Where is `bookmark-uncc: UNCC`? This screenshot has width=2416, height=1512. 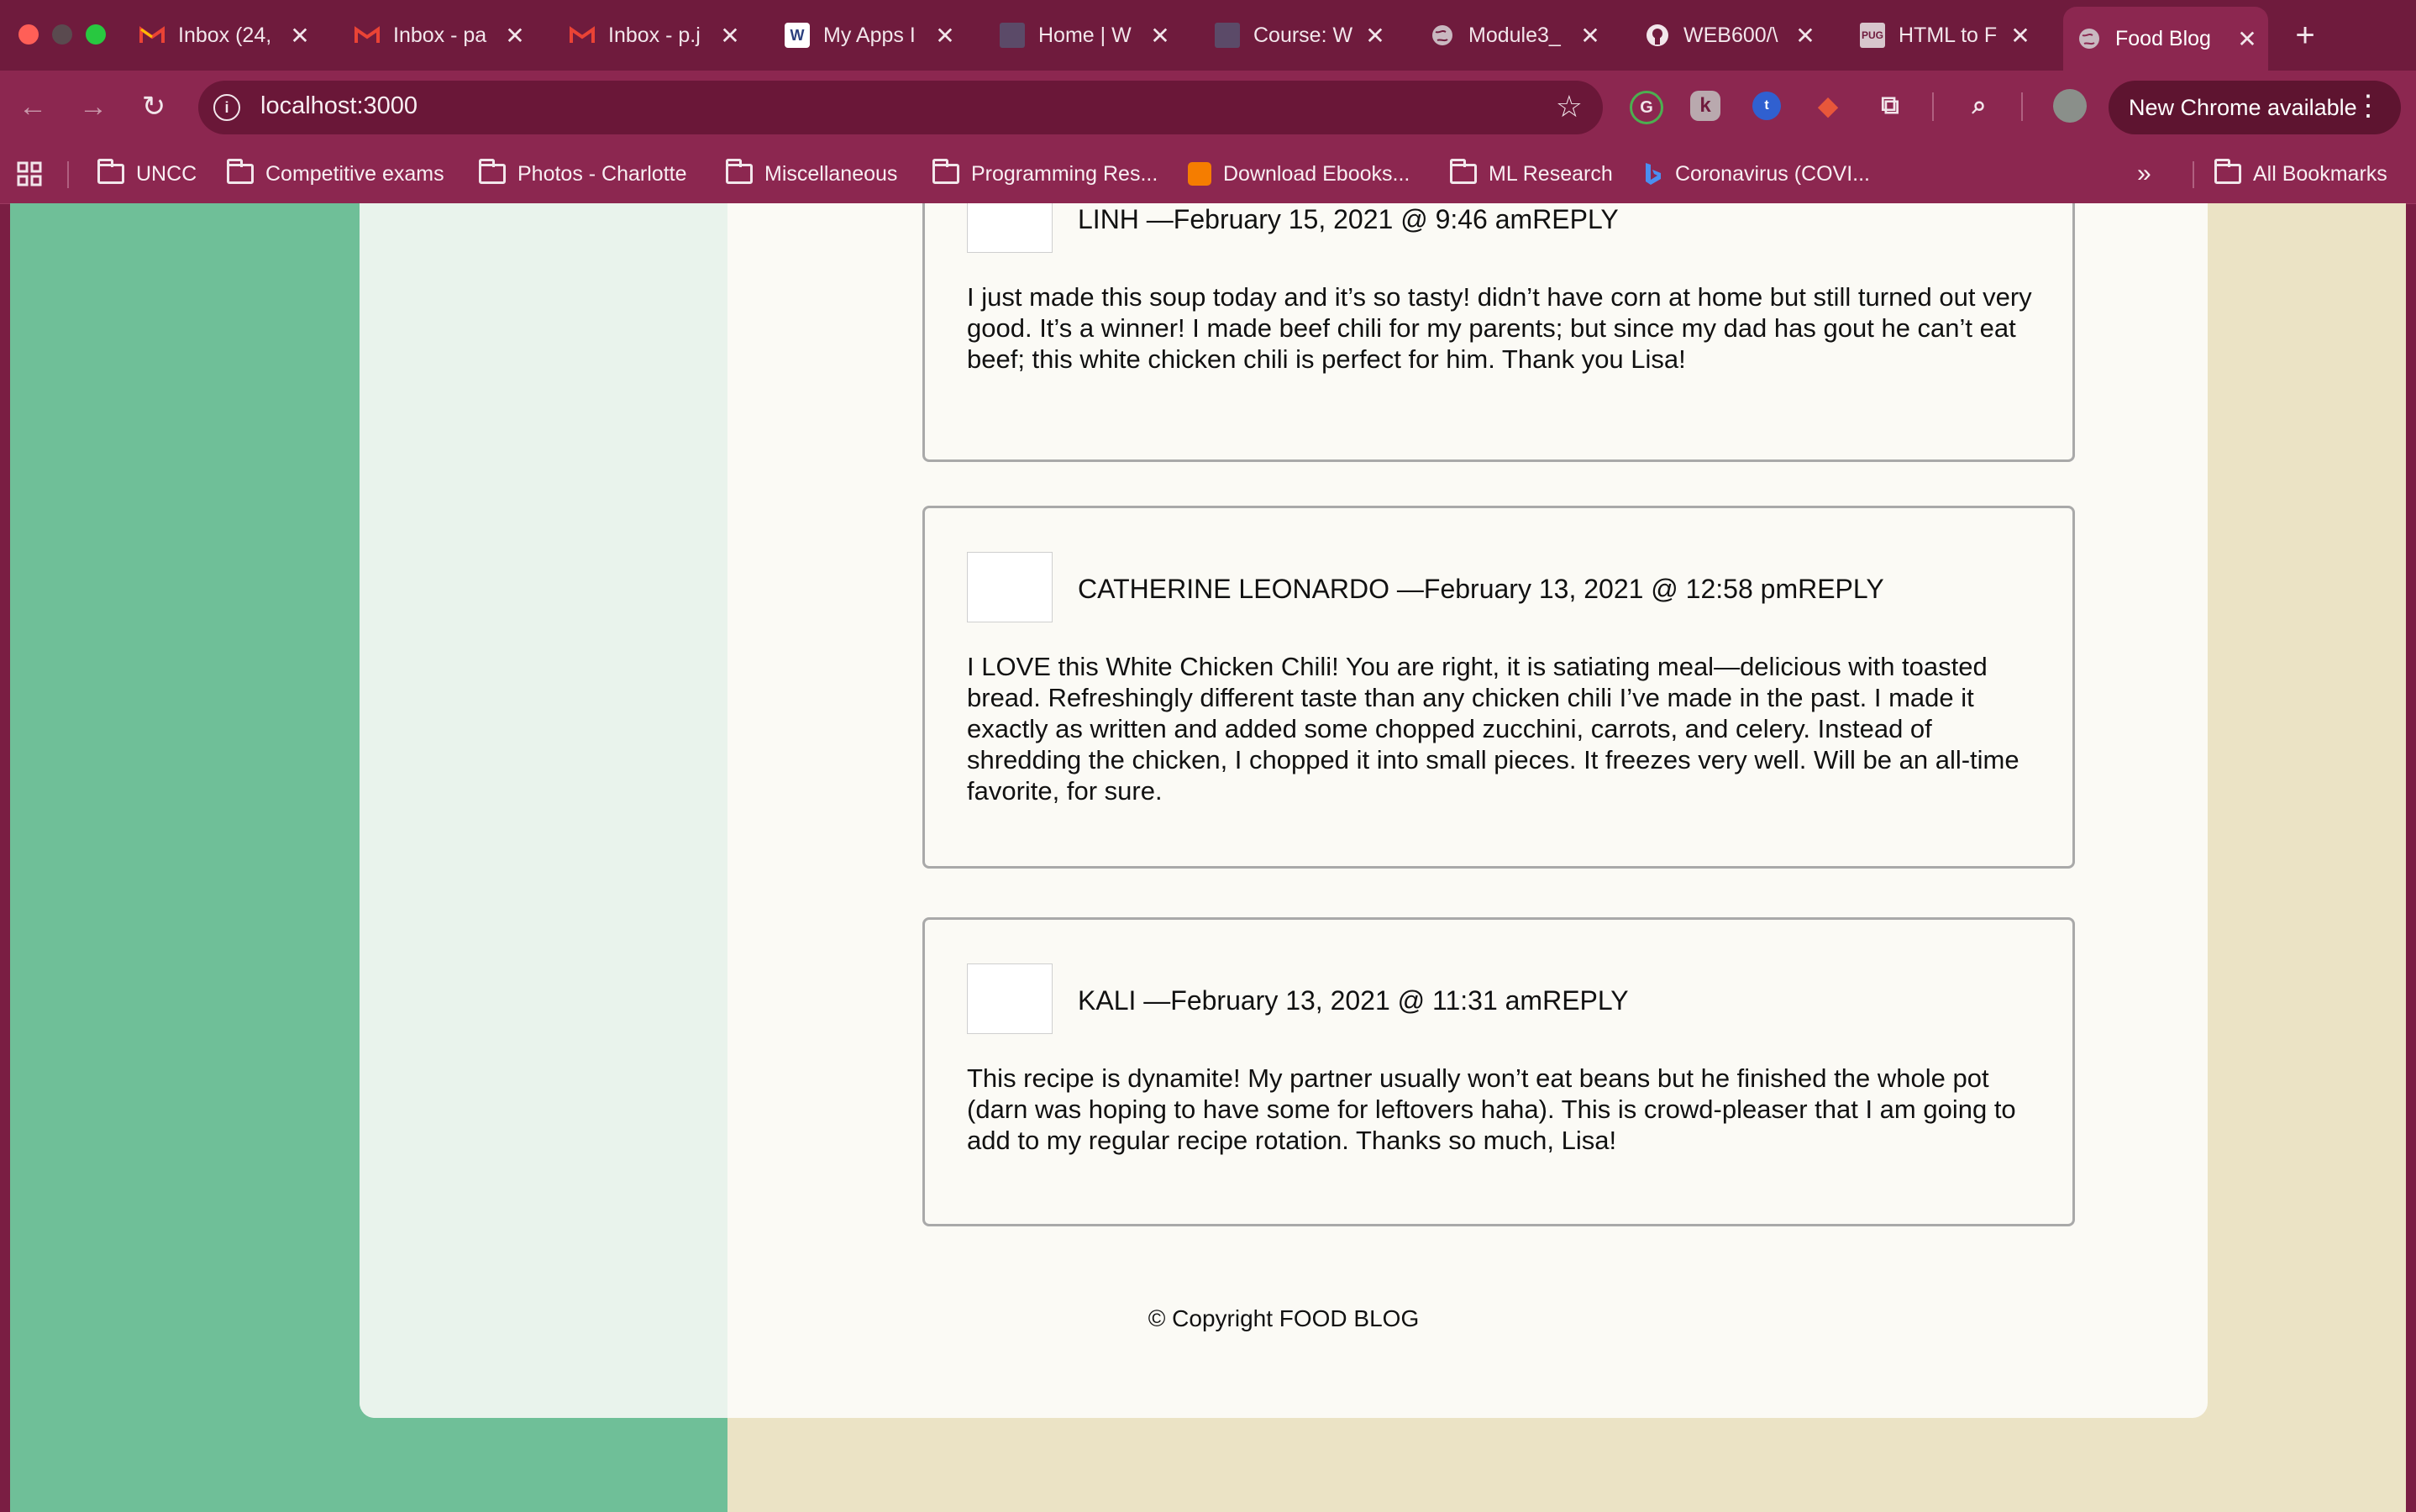
bookmark-uncc: UNCC is located at coordinates (147, 173).